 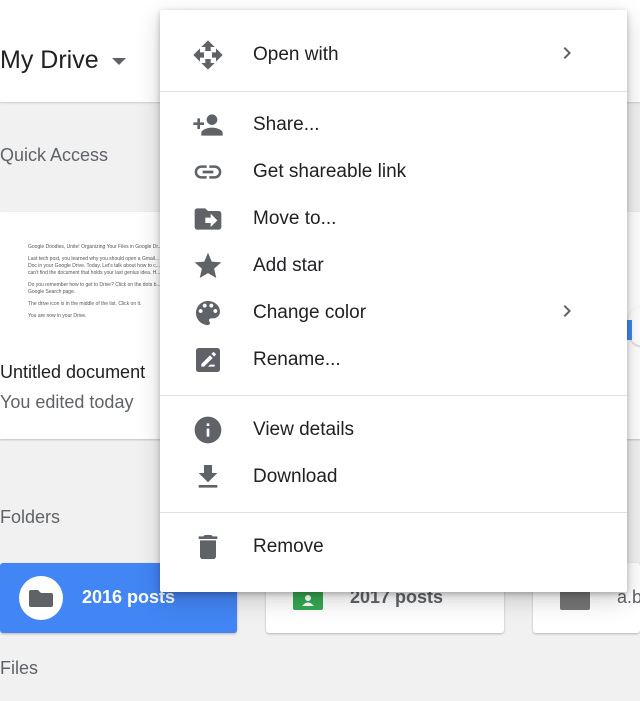 What do you see at coordinates (49, 60) in the screenshot?
I see `my-drive-title: My Drive` at bounding box center [49, 60].